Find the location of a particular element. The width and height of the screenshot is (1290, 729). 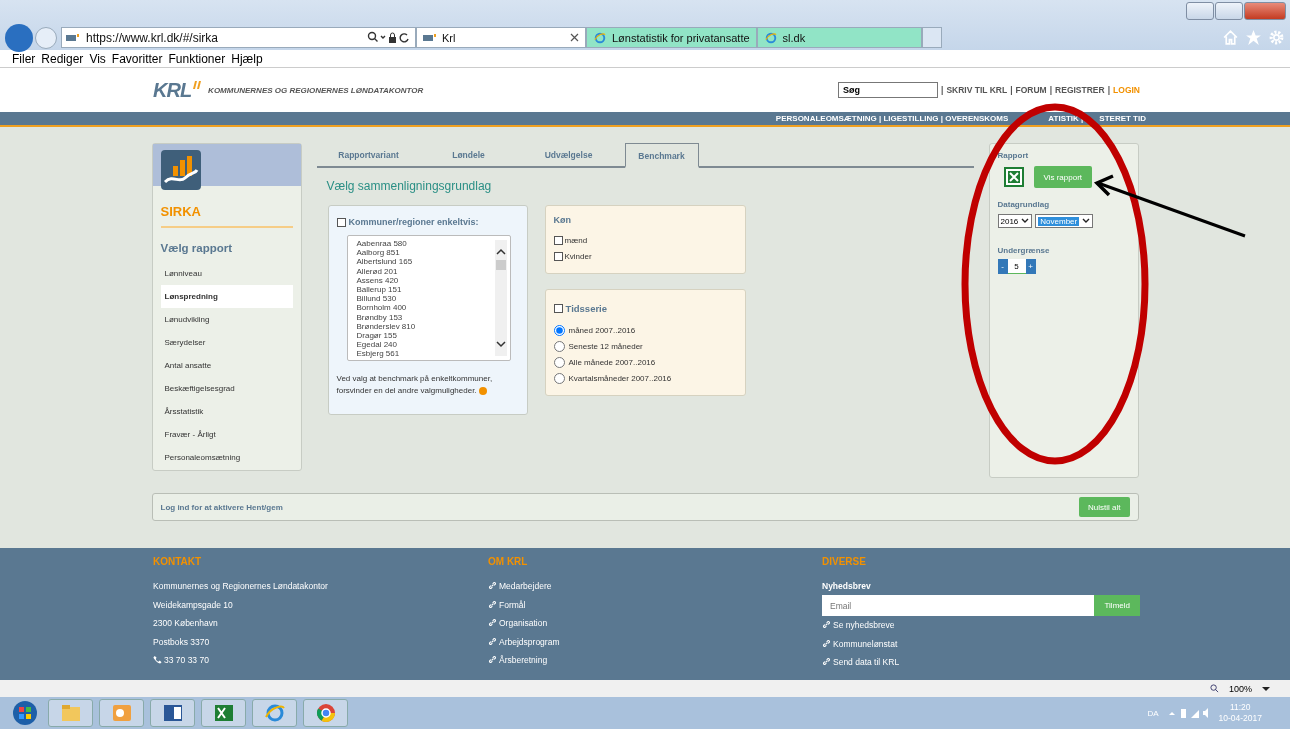

menu-item: Rediger is located at coordinates (62, 58).